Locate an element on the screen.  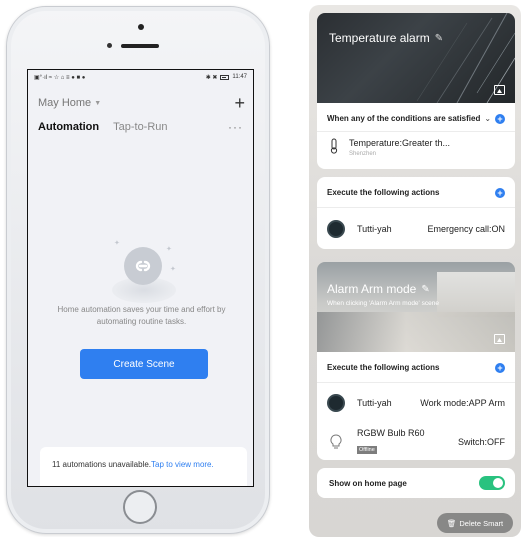
scene-banner-temperature: Temperature alarm ✎ is located at coordinates (416, 58).